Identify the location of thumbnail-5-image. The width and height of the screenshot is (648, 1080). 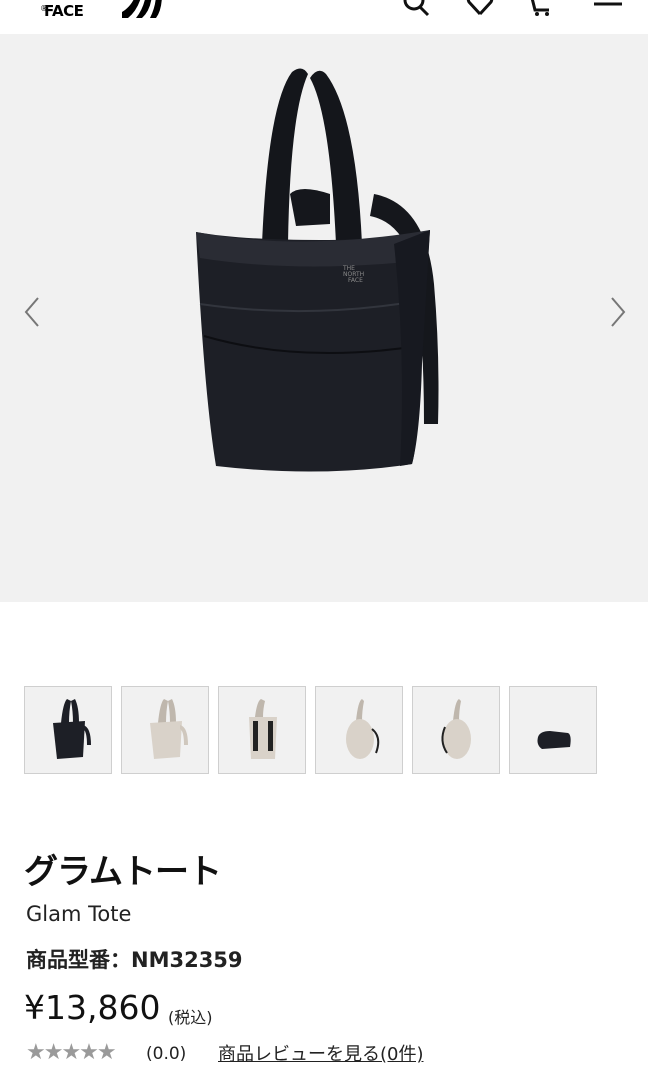
(456, 729).